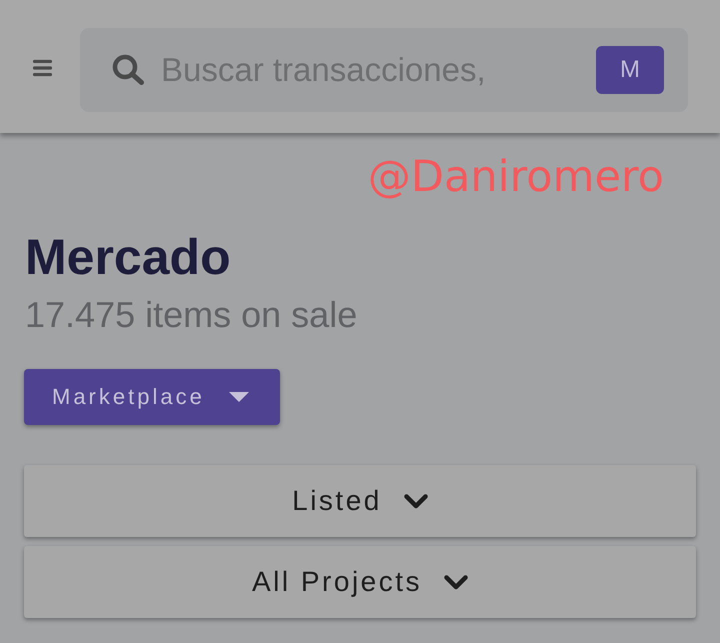 This screenshot has width=720, height=643. I want to click on overlay-text: @Daniromero, so click(516, 177).